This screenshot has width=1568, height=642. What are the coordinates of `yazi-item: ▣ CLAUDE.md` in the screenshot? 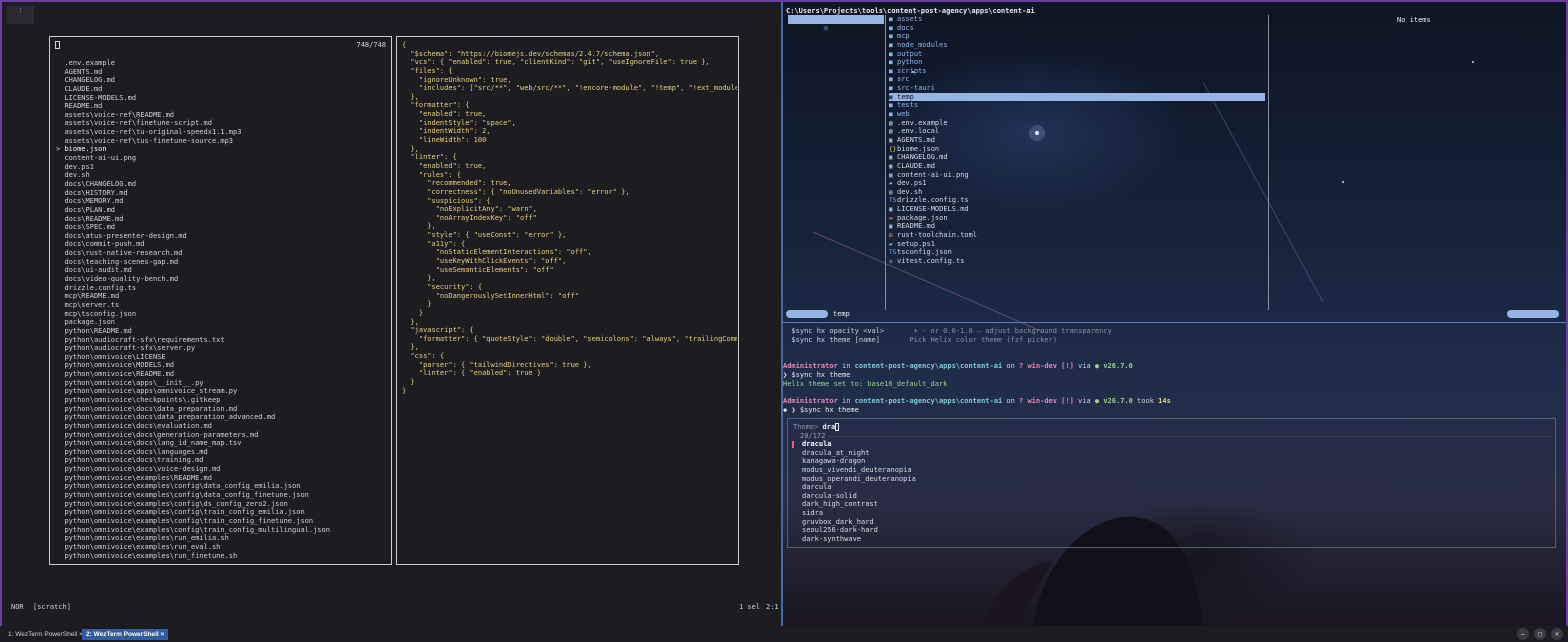 It's located at (1078, 166).